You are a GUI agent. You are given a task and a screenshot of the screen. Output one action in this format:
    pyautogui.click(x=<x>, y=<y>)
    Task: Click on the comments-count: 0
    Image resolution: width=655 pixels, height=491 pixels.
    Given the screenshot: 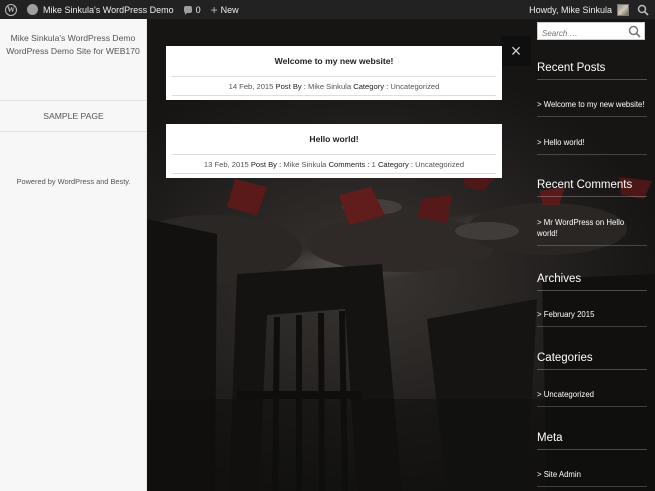 What is the action you would take?
    pyautogui.click(x=198, y=9)
    